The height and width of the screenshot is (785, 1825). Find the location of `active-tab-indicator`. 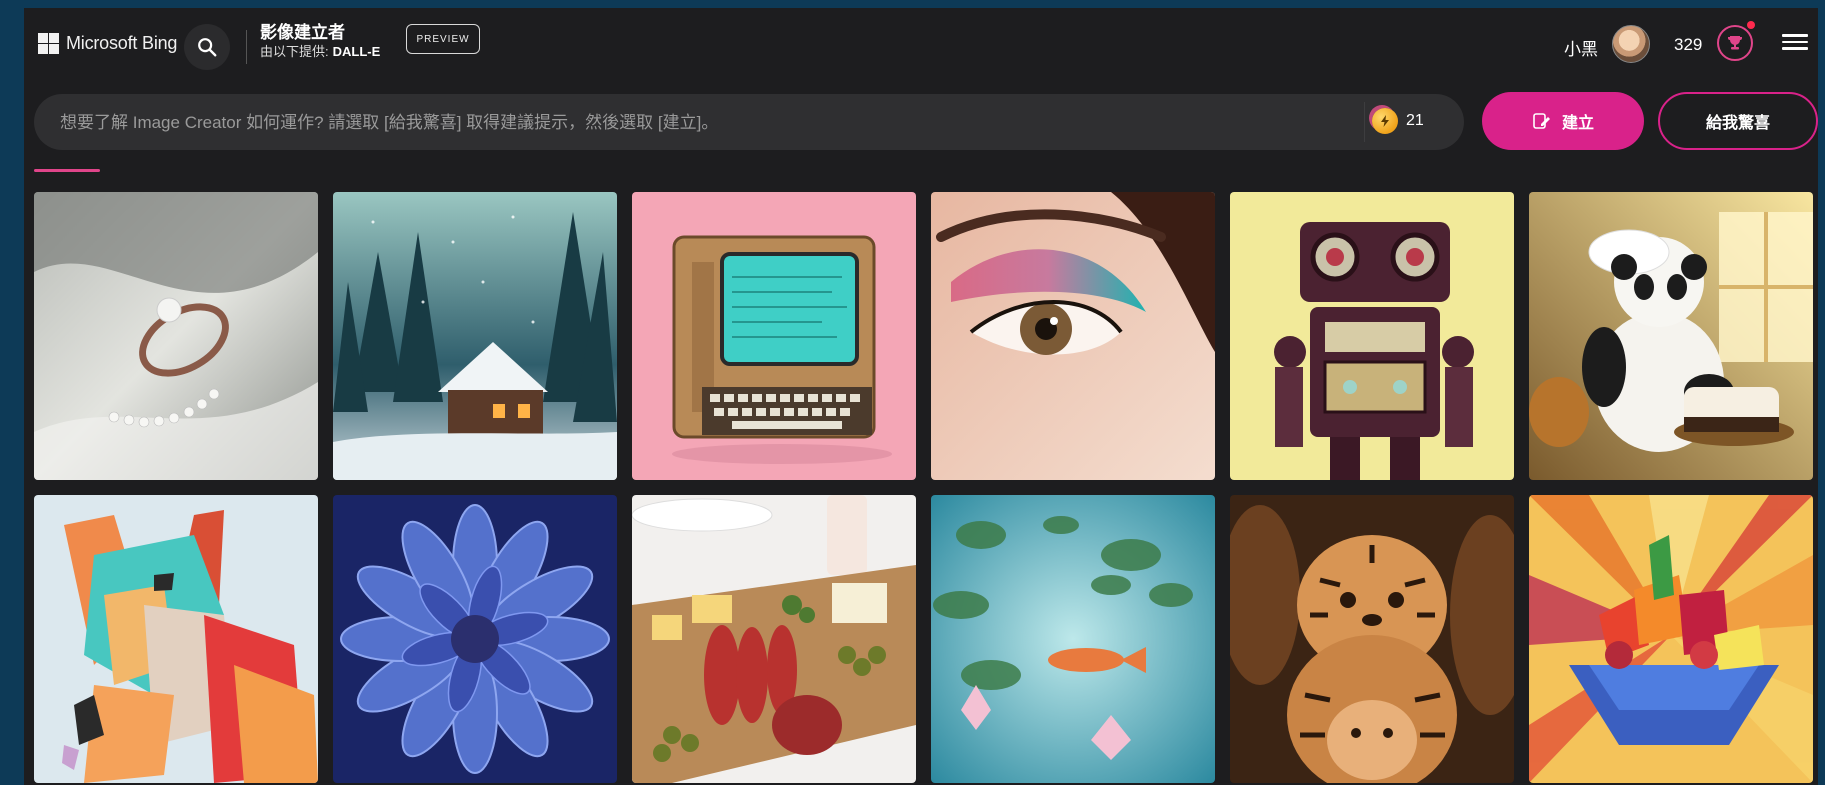

active-tab-indicator is located at coordinates (67, 170).